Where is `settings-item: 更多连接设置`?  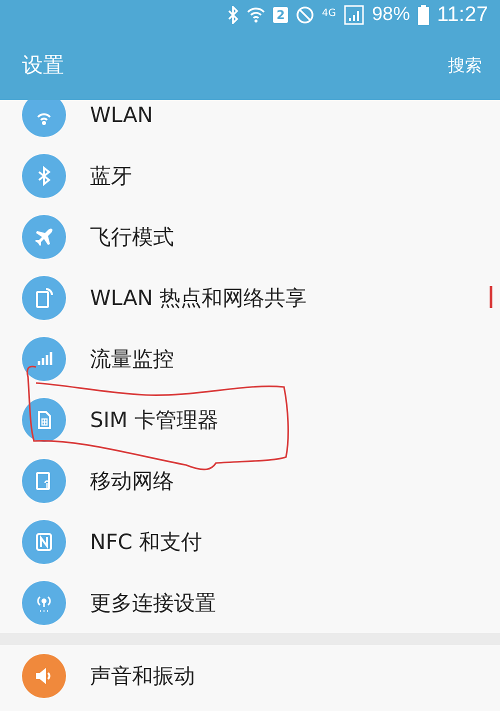 settings-item: 更多连接设置 is located at coordinates (250, 602).